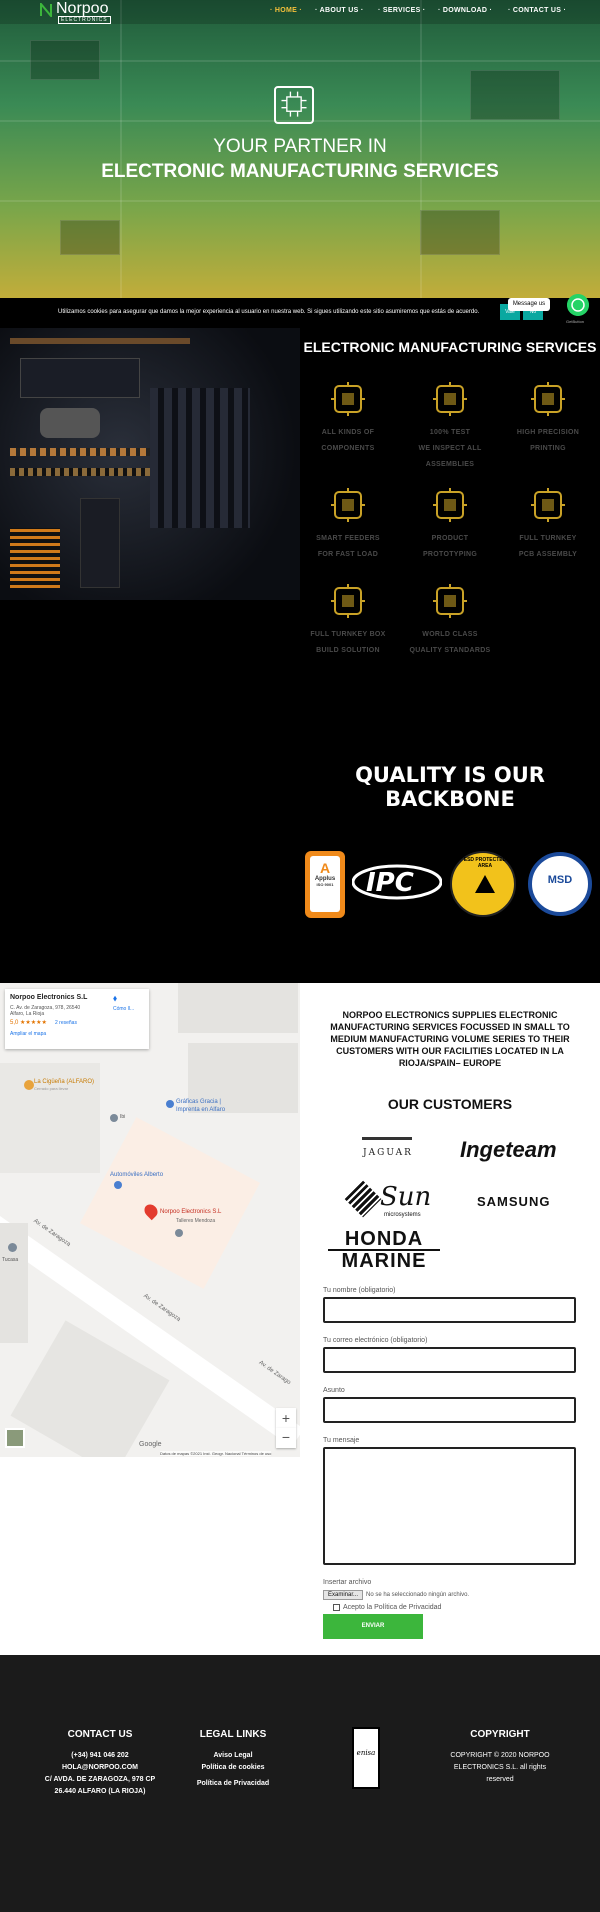 The image size is (600, 1912). What do you see at coordinates (196, 1221) in the screenshot?
I see `poi-label: Talleres Mendoza` at bounding box center [196, 1221].